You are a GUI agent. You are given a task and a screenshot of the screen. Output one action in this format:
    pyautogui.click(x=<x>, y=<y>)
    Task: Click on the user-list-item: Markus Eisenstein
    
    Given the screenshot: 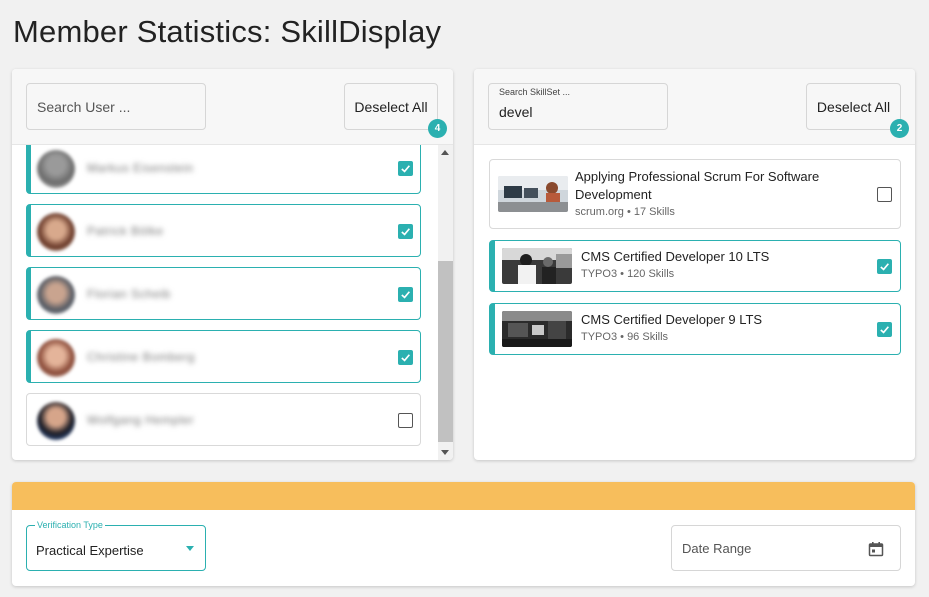 What is the action you would take?
    pyautogui.click(x=223, y=169)
    